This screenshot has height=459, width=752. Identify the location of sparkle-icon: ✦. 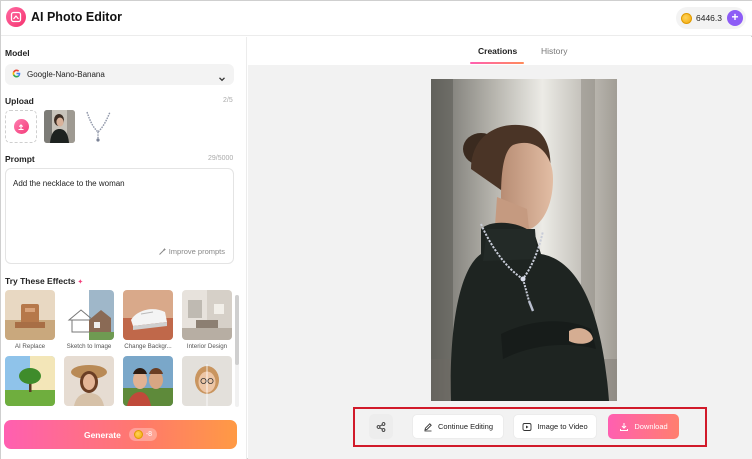
(80, 282).